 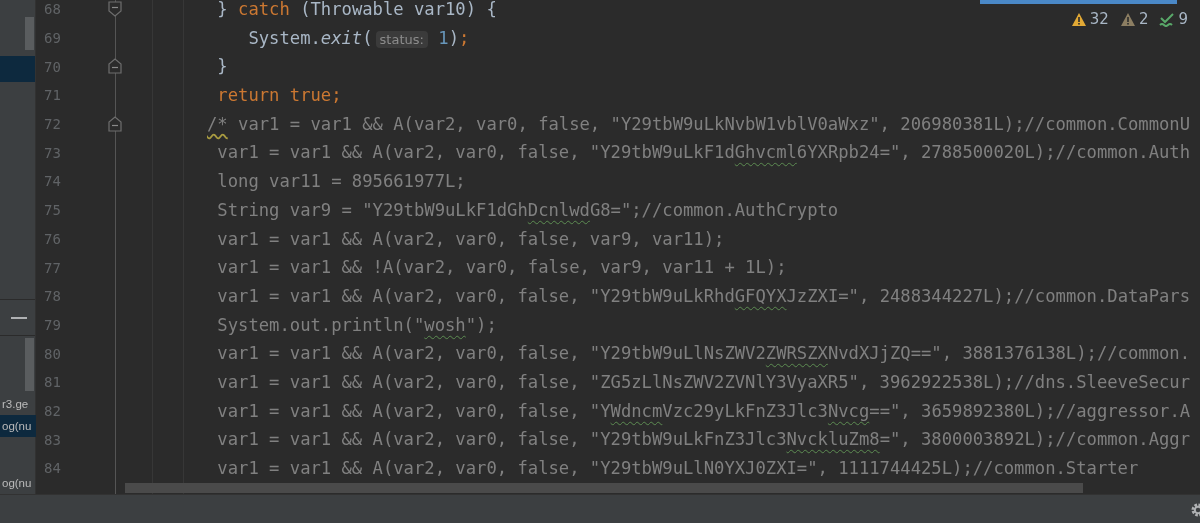 What do you see at coordinates (52, 95) in the screenshot?
I see `line-number: 71` at bounding box center [52, 95].